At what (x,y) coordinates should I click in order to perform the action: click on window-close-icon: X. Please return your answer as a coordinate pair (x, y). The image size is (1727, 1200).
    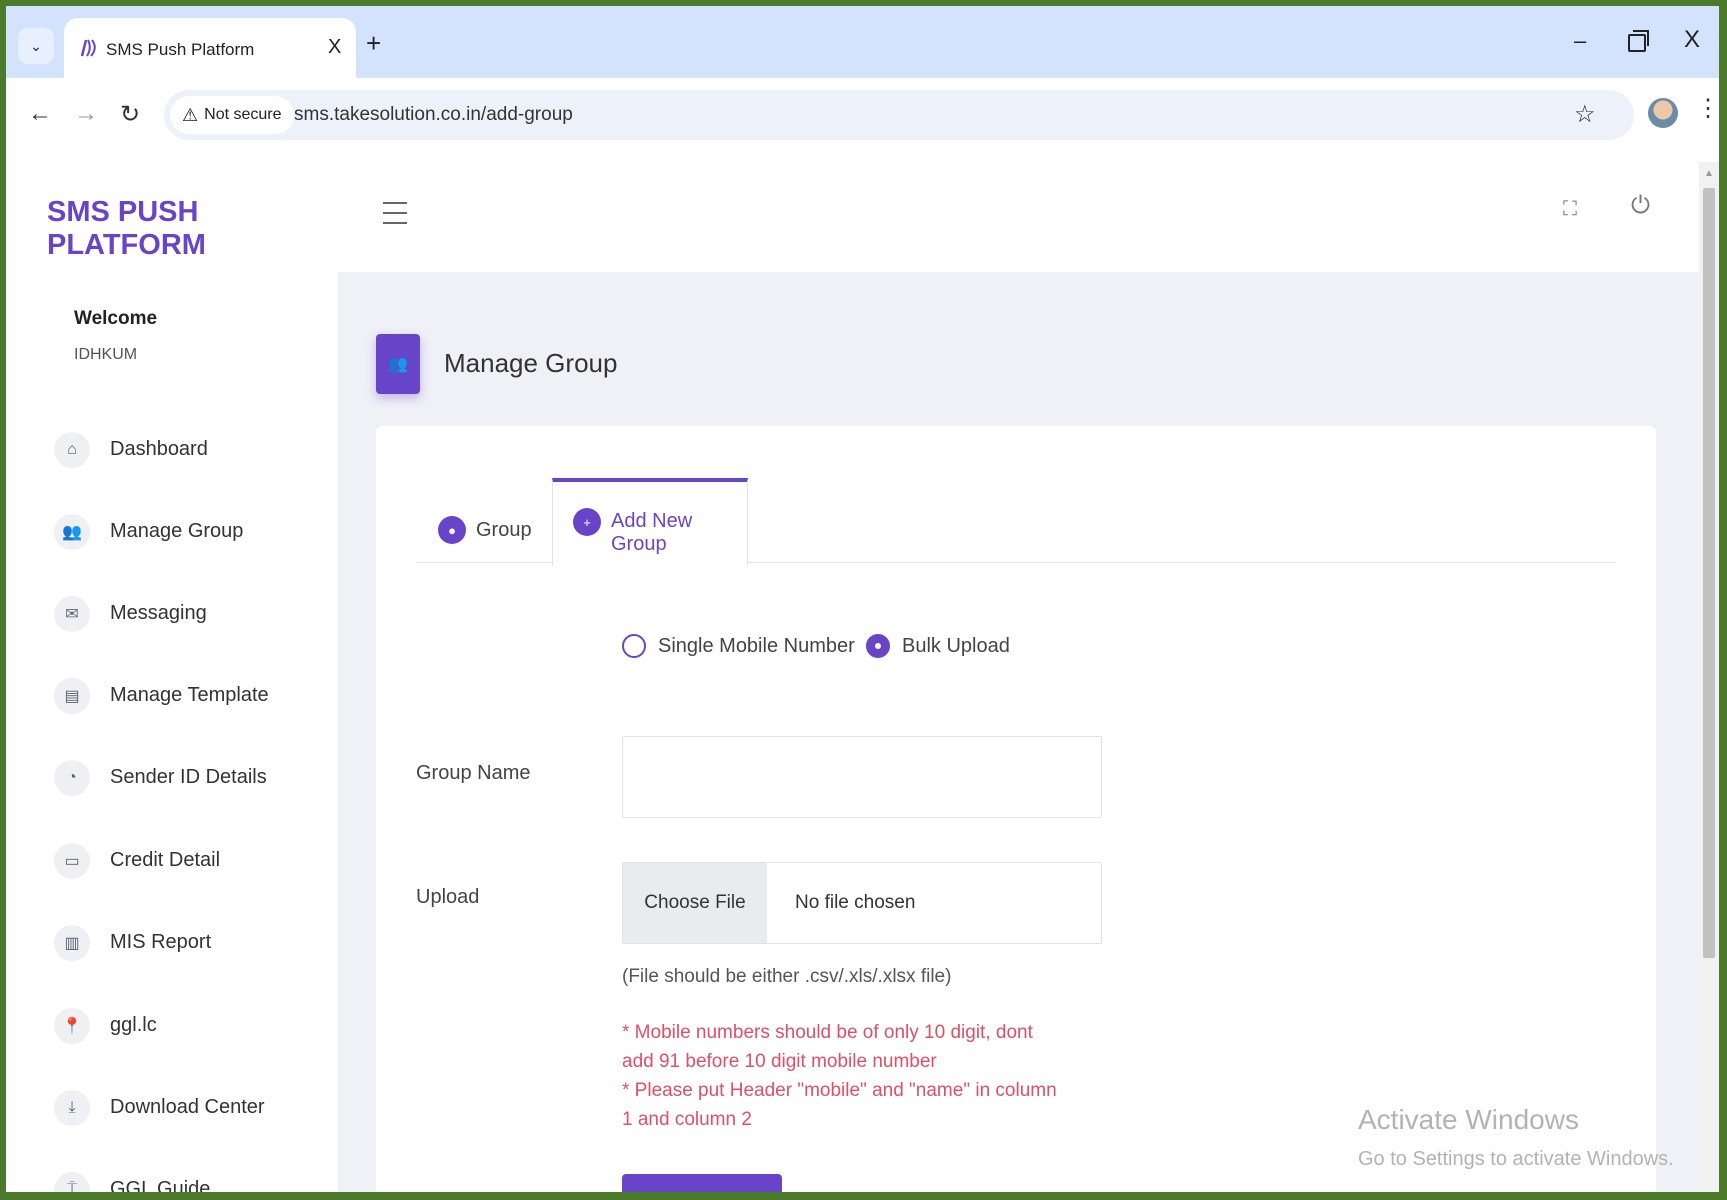
    Looking at the image, I should click on (1692, 40).